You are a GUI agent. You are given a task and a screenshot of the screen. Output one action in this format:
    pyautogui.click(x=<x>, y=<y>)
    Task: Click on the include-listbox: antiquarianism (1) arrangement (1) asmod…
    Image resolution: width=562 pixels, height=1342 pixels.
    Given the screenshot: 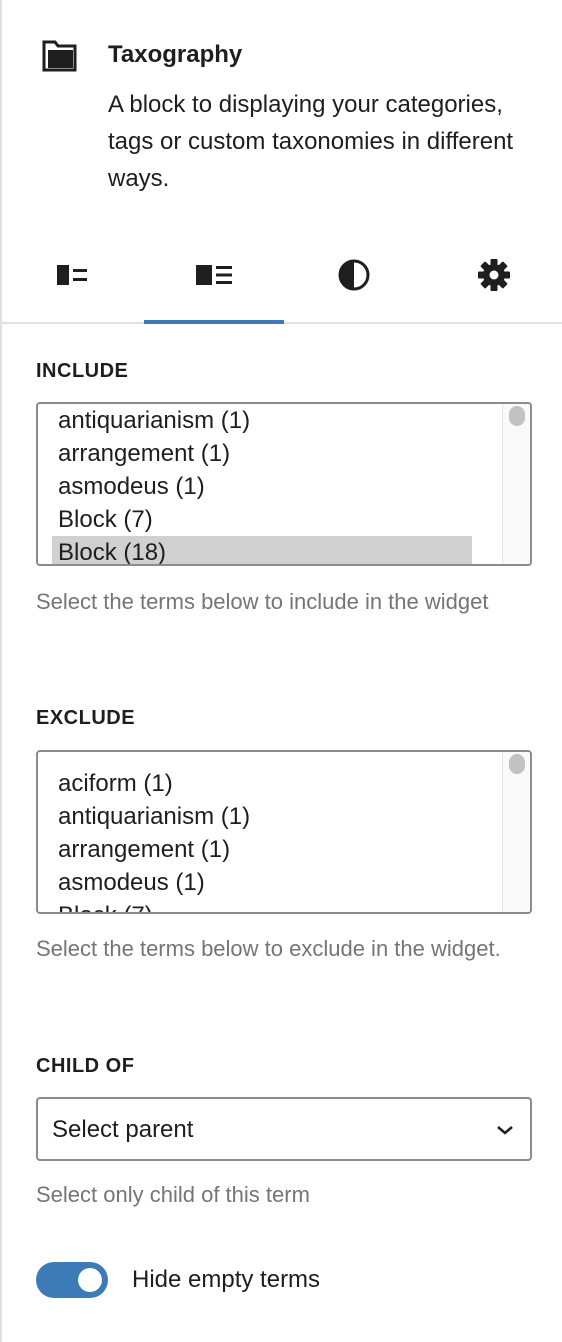 What is the action you would take?
    pyautogui.click(x=284, y=484)
    